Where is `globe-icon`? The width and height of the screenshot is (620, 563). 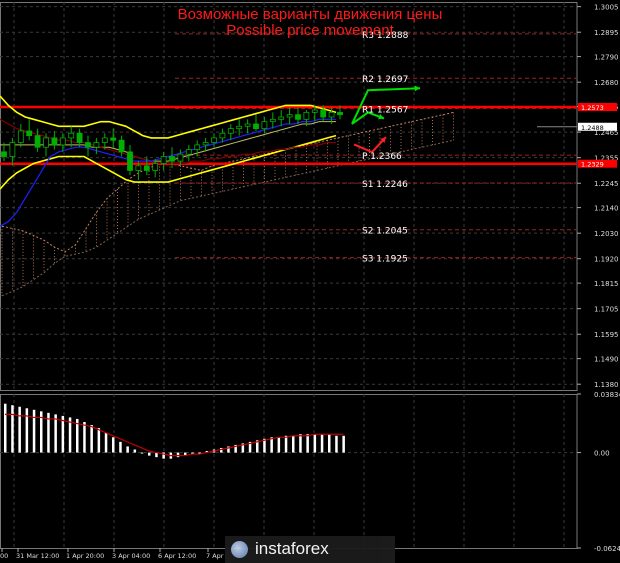
globe-icon is located at coordinates (239, 549).